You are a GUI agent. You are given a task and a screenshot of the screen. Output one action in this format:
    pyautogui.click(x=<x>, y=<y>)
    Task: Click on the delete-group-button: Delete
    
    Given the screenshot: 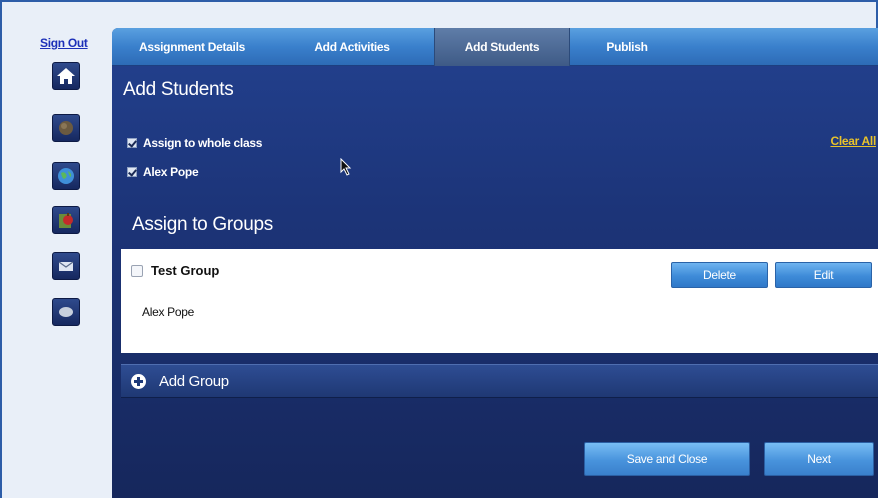 What is the action you would take?
    pyautogui.click(x=719, y=275)
    